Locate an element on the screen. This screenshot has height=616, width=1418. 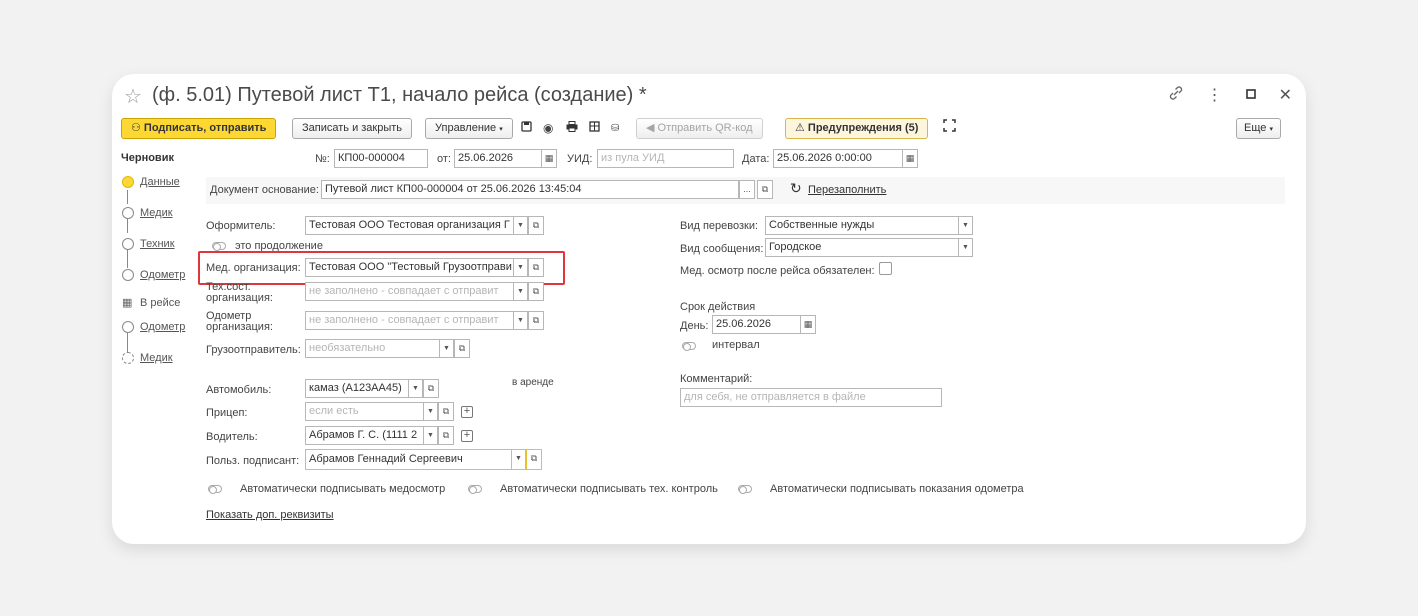
signer-field: Абрамов Геннадий Сергеевич is located at coordinates (408, 459).